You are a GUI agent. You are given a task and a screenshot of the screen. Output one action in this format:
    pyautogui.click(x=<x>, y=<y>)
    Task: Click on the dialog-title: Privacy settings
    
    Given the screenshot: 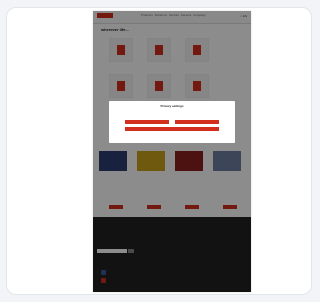 What is the action you would take?
    pyautogui.click(x=172, y=106)
    